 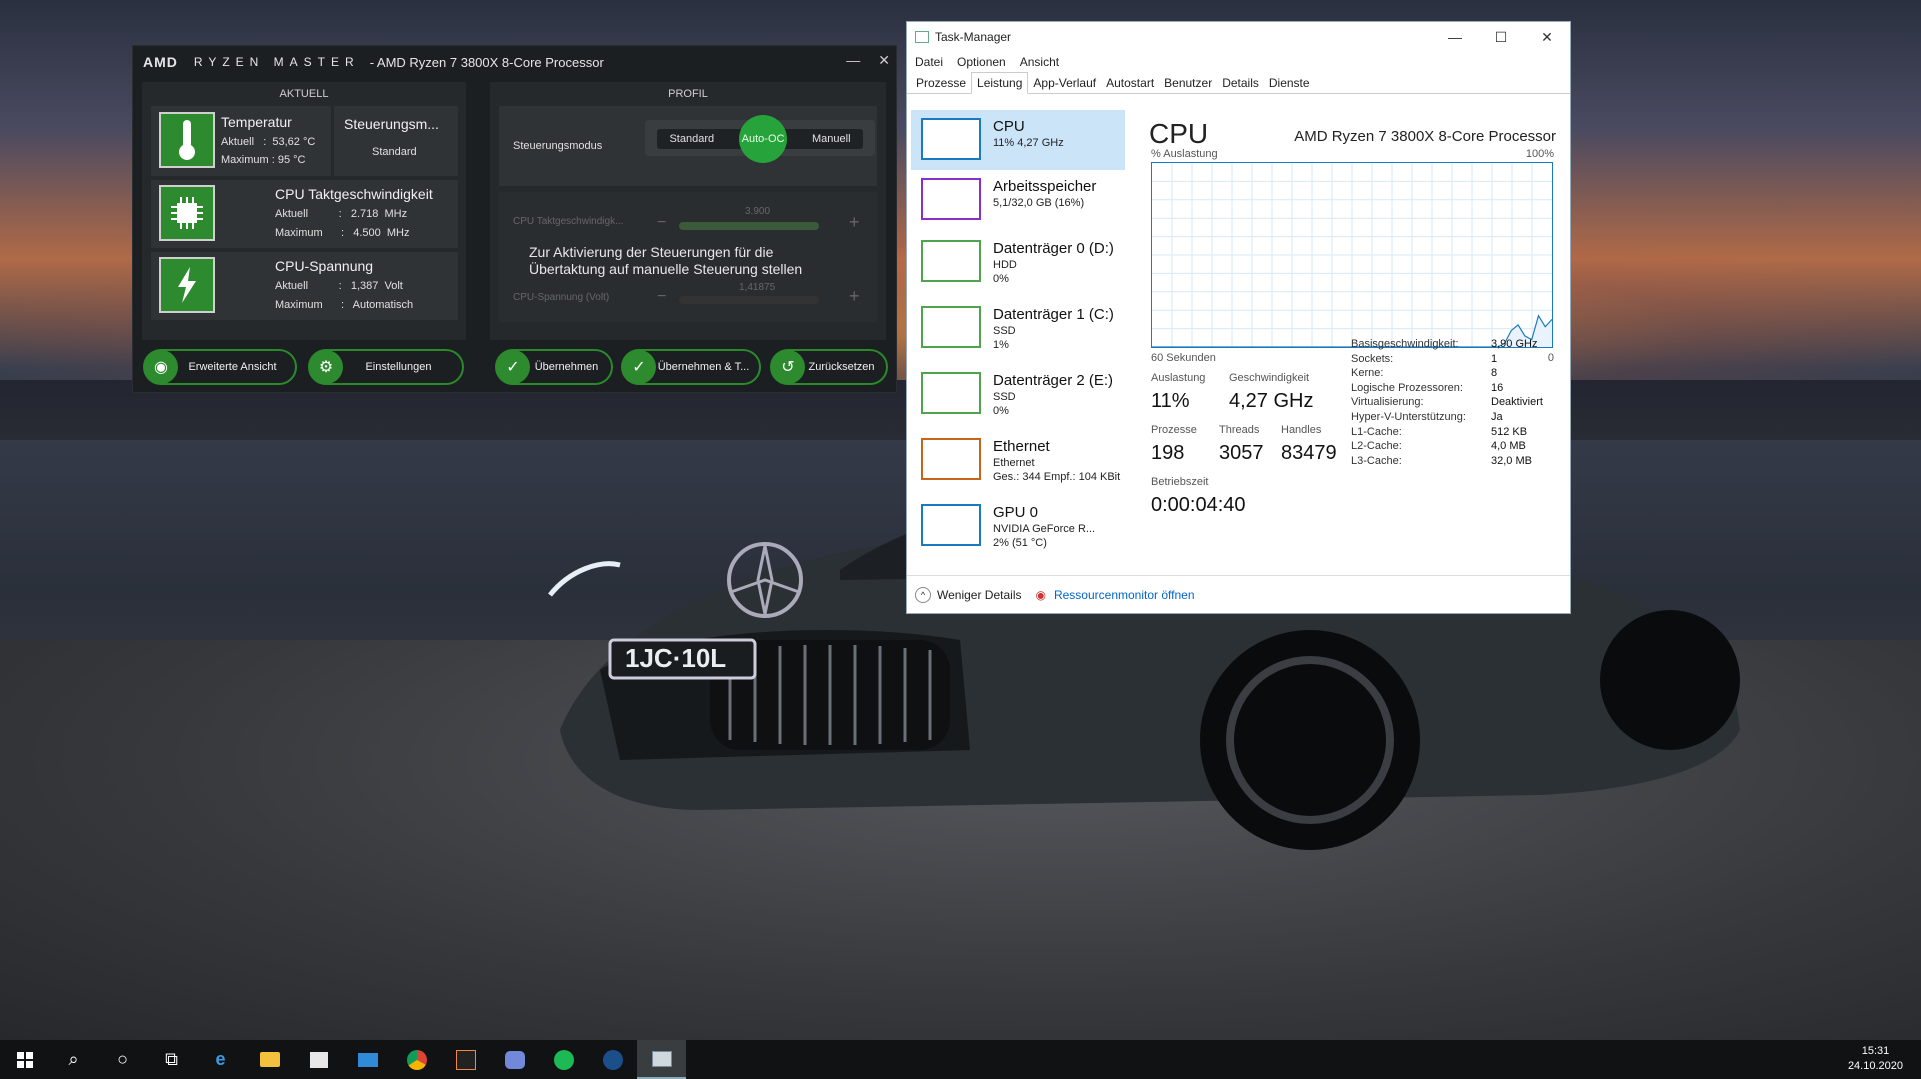 I want to click on menu-options: Optionen, so click(x=981, y=62).